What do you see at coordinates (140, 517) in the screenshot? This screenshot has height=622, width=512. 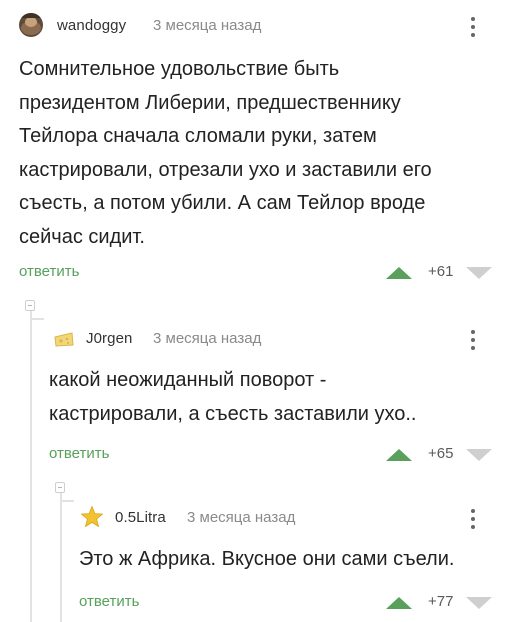 I see `username: 0.5Litra` at bounding box center [140, 517].